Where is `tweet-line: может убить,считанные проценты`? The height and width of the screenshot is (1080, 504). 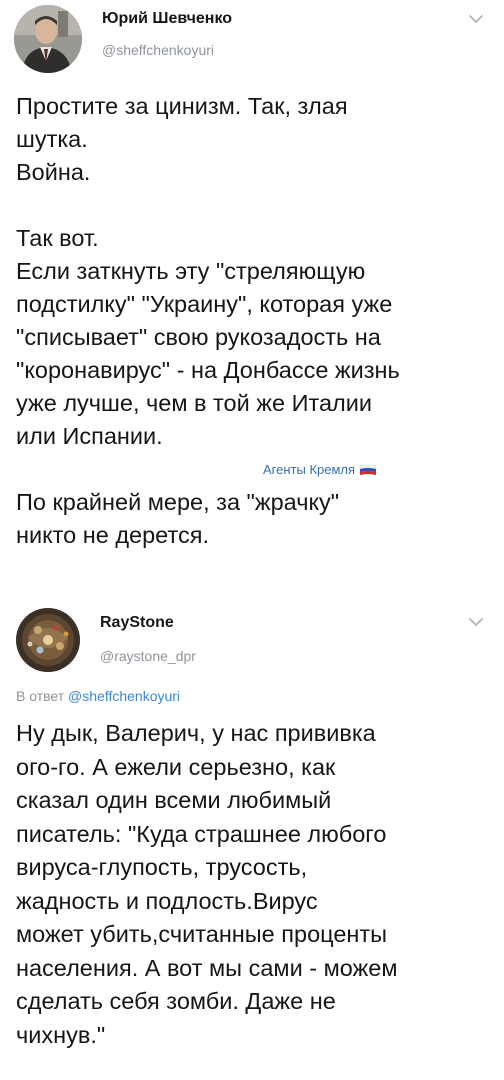
tweet-line: может убить,считанные проценты is located at coordinates (202, 934).